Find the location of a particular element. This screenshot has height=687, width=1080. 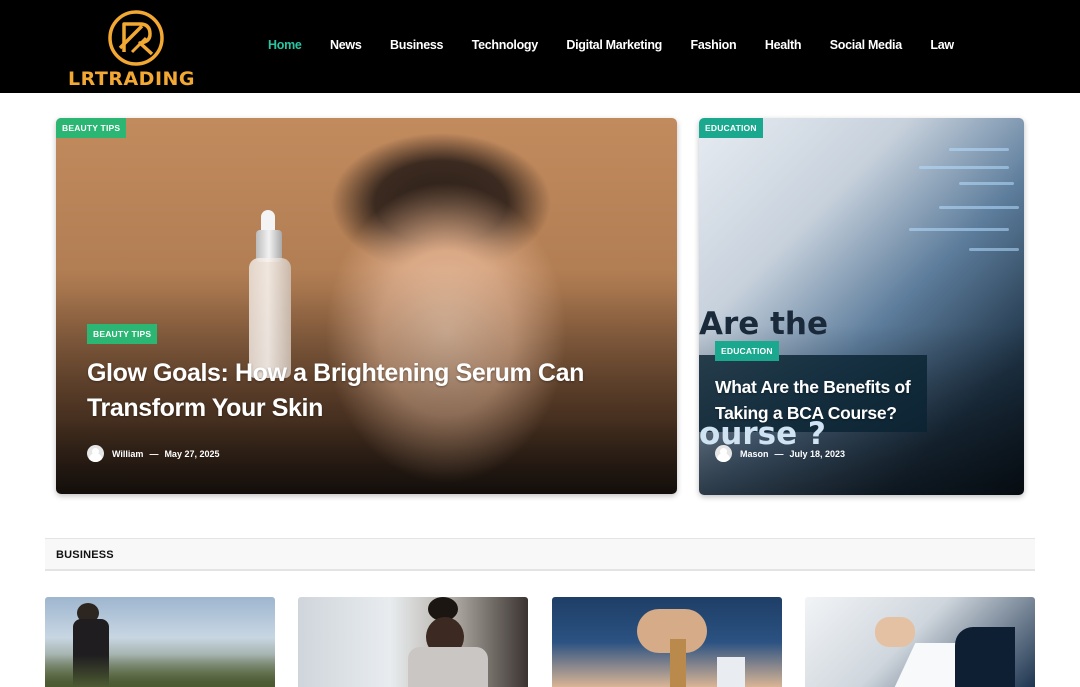

nav-item-social-media: Social Media is located at coordinates (866, 45).